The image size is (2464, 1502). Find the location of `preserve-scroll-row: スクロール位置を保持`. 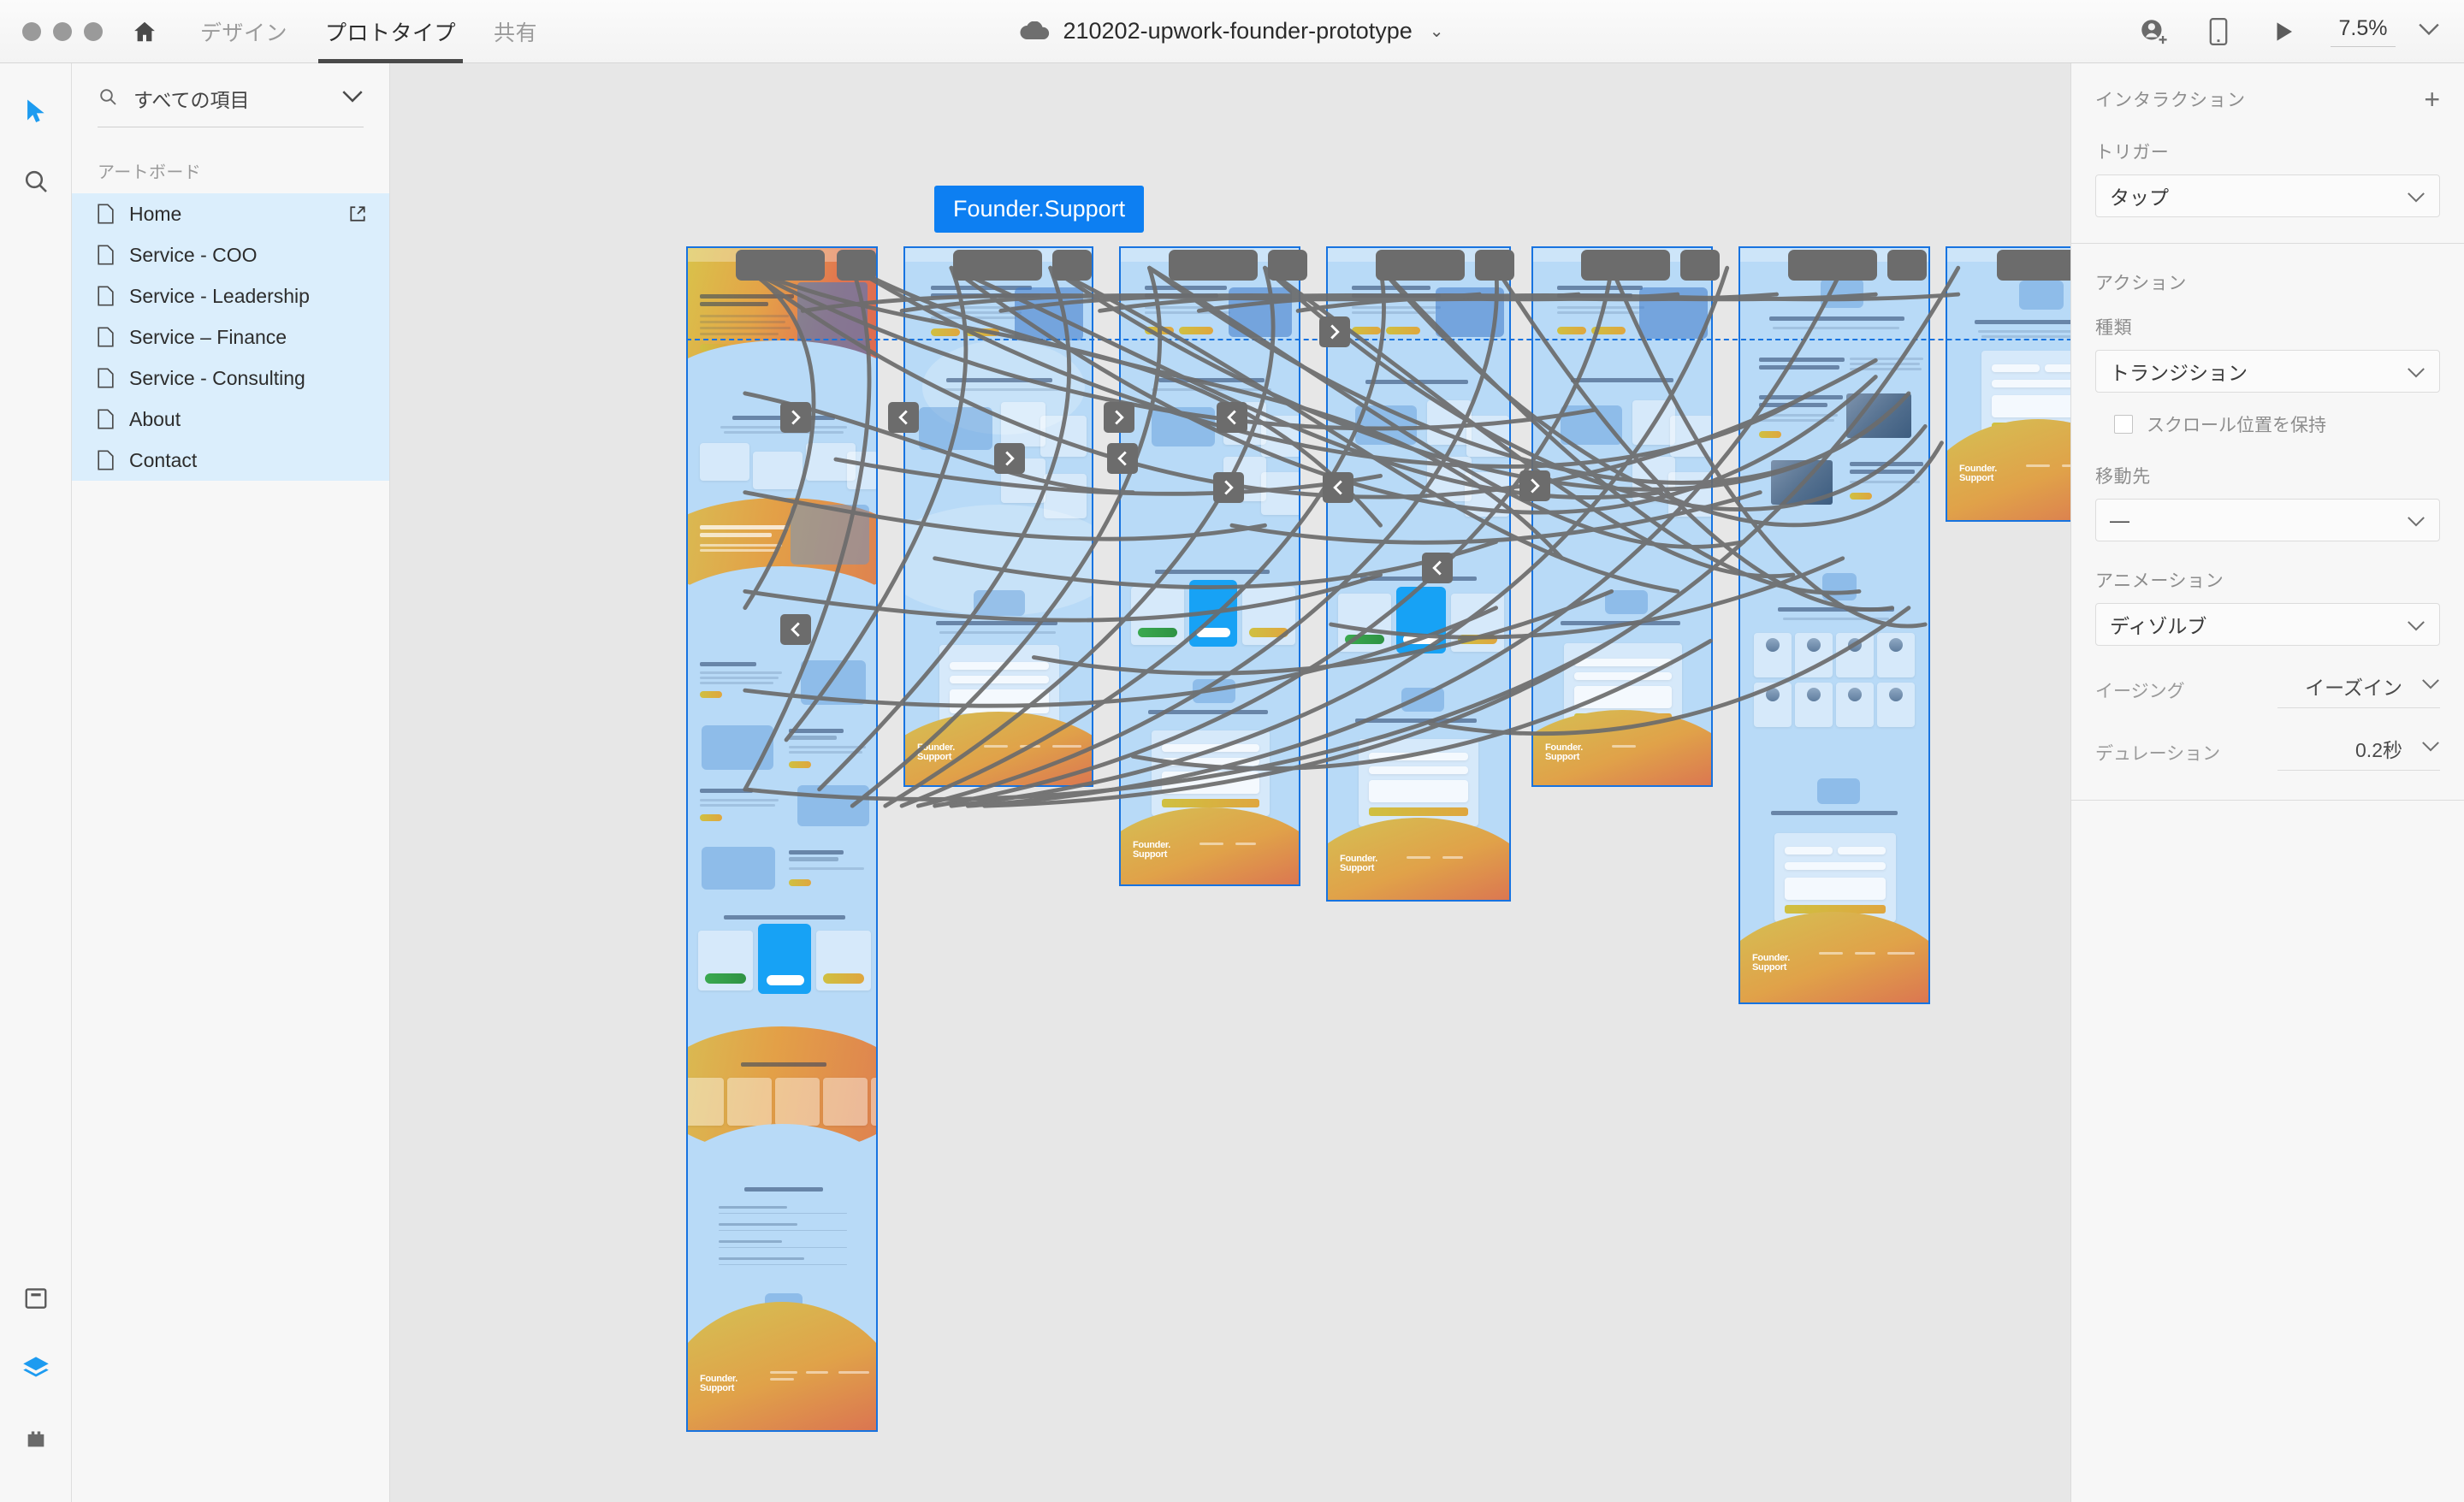

preserve-scroll-row: スクロール位置を保持 is located at coordinates (2267, 415).